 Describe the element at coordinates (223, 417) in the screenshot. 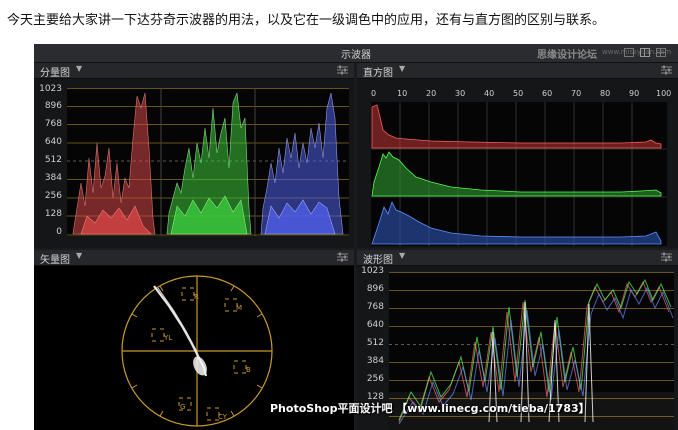

I see `vectorscope-target-label: CY` at that location.